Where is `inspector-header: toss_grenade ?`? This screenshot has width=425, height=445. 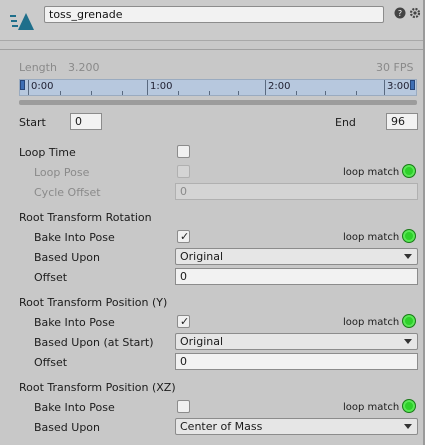 inspector-header: toss_grenade ? is located at coordinates (211, 20).